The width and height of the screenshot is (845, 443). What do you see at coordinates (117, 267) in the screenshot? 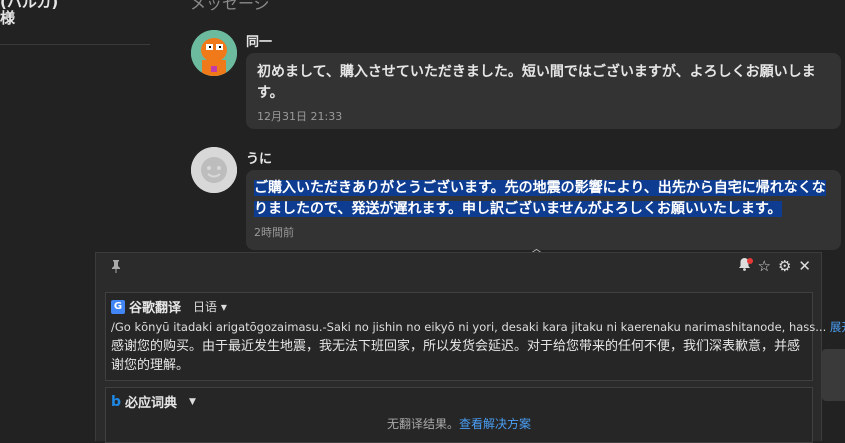
I see `pin-icon` at bounding box center [117, 267].